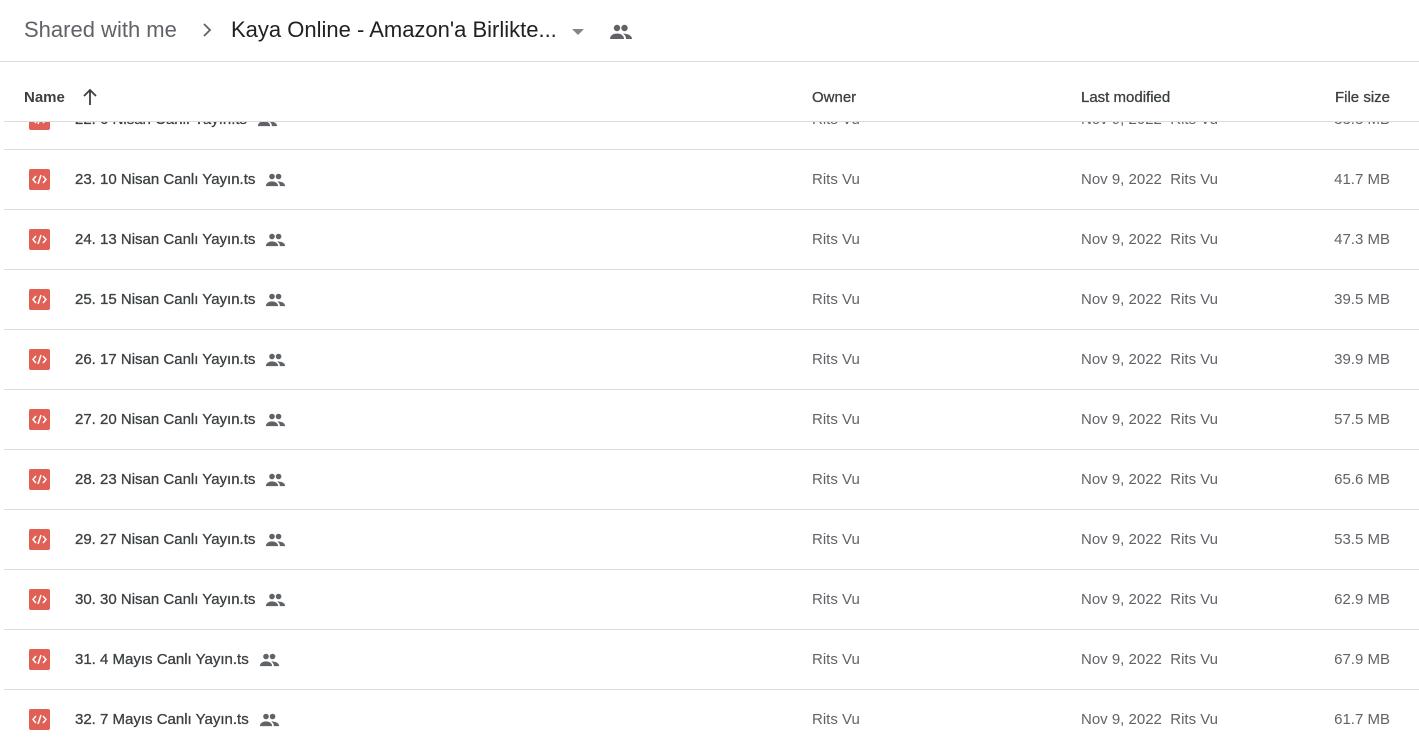 The height and width of the screenshot is (748, 1419). Describe the element at coordinates (165, 419) in the screenshot. I see `file-name: 27. 20 Nisan Canlı Yayın.ts` at that location.